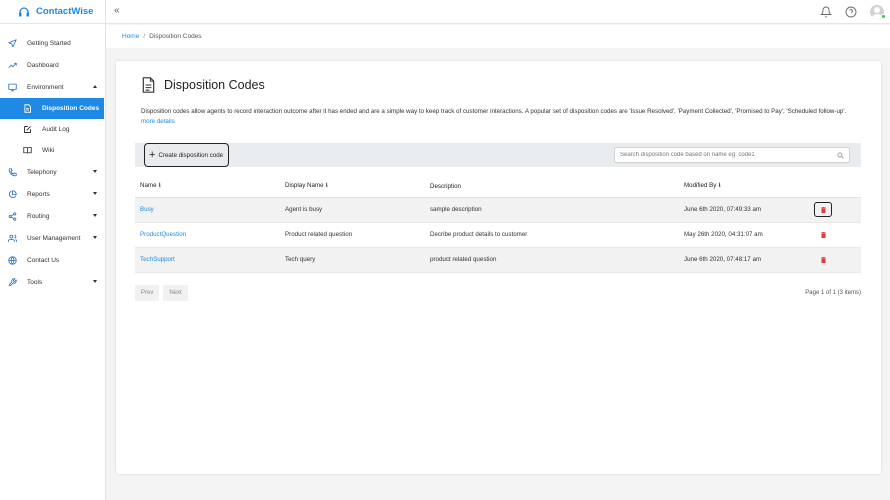 The width and height of the screenshot is (890, 500). I want to click on top-bar: «, so click(498, 12).